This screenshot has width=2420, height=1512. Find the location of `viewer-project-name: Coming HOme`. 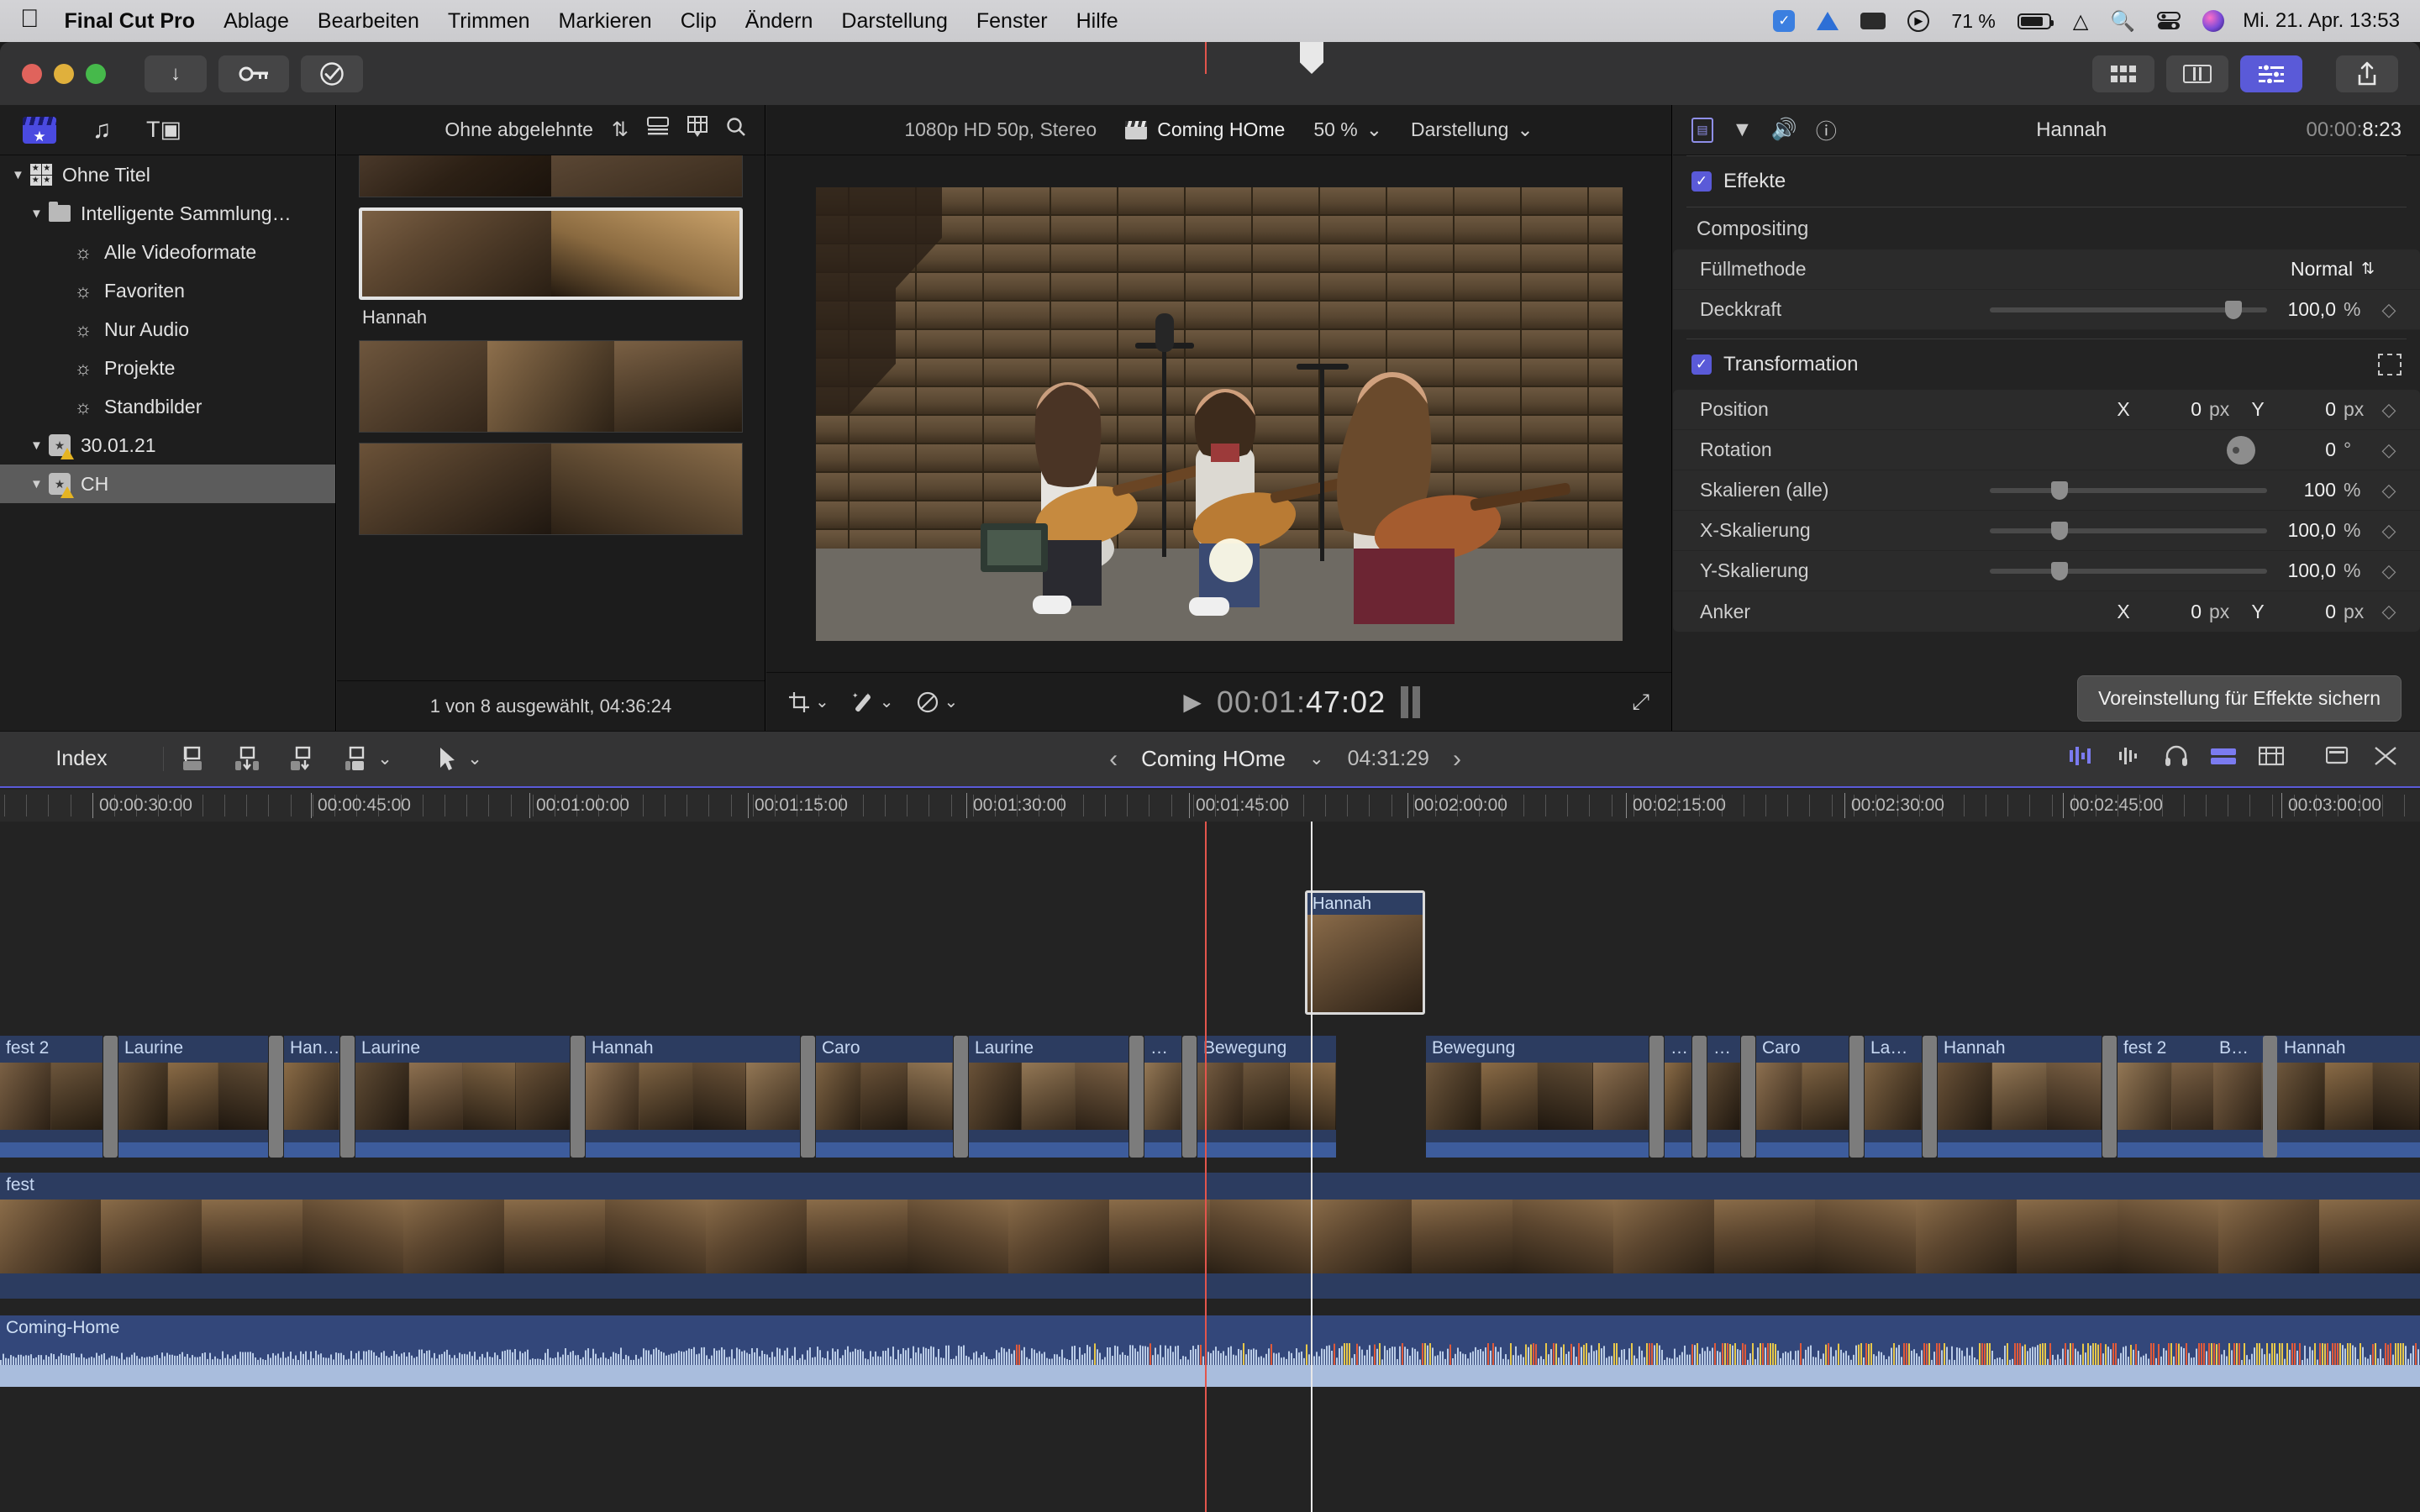

viewer-project-name: Coming HOme is located at coordinates (1205, 129).